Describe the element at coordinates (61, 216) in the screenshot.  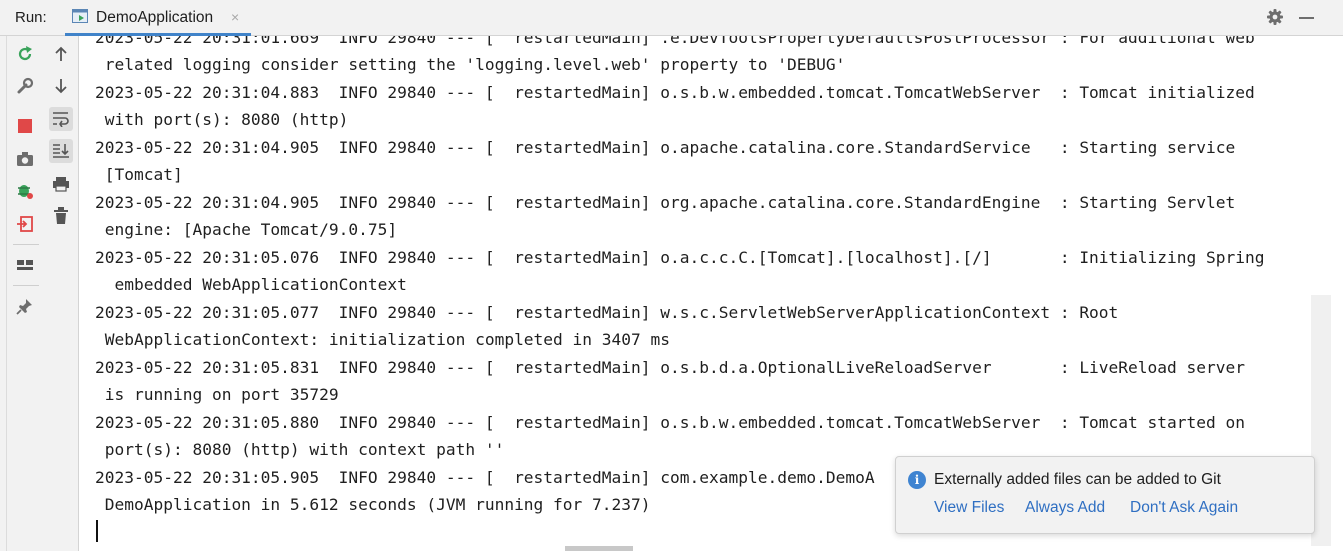
I see `trash-icon` at that location.